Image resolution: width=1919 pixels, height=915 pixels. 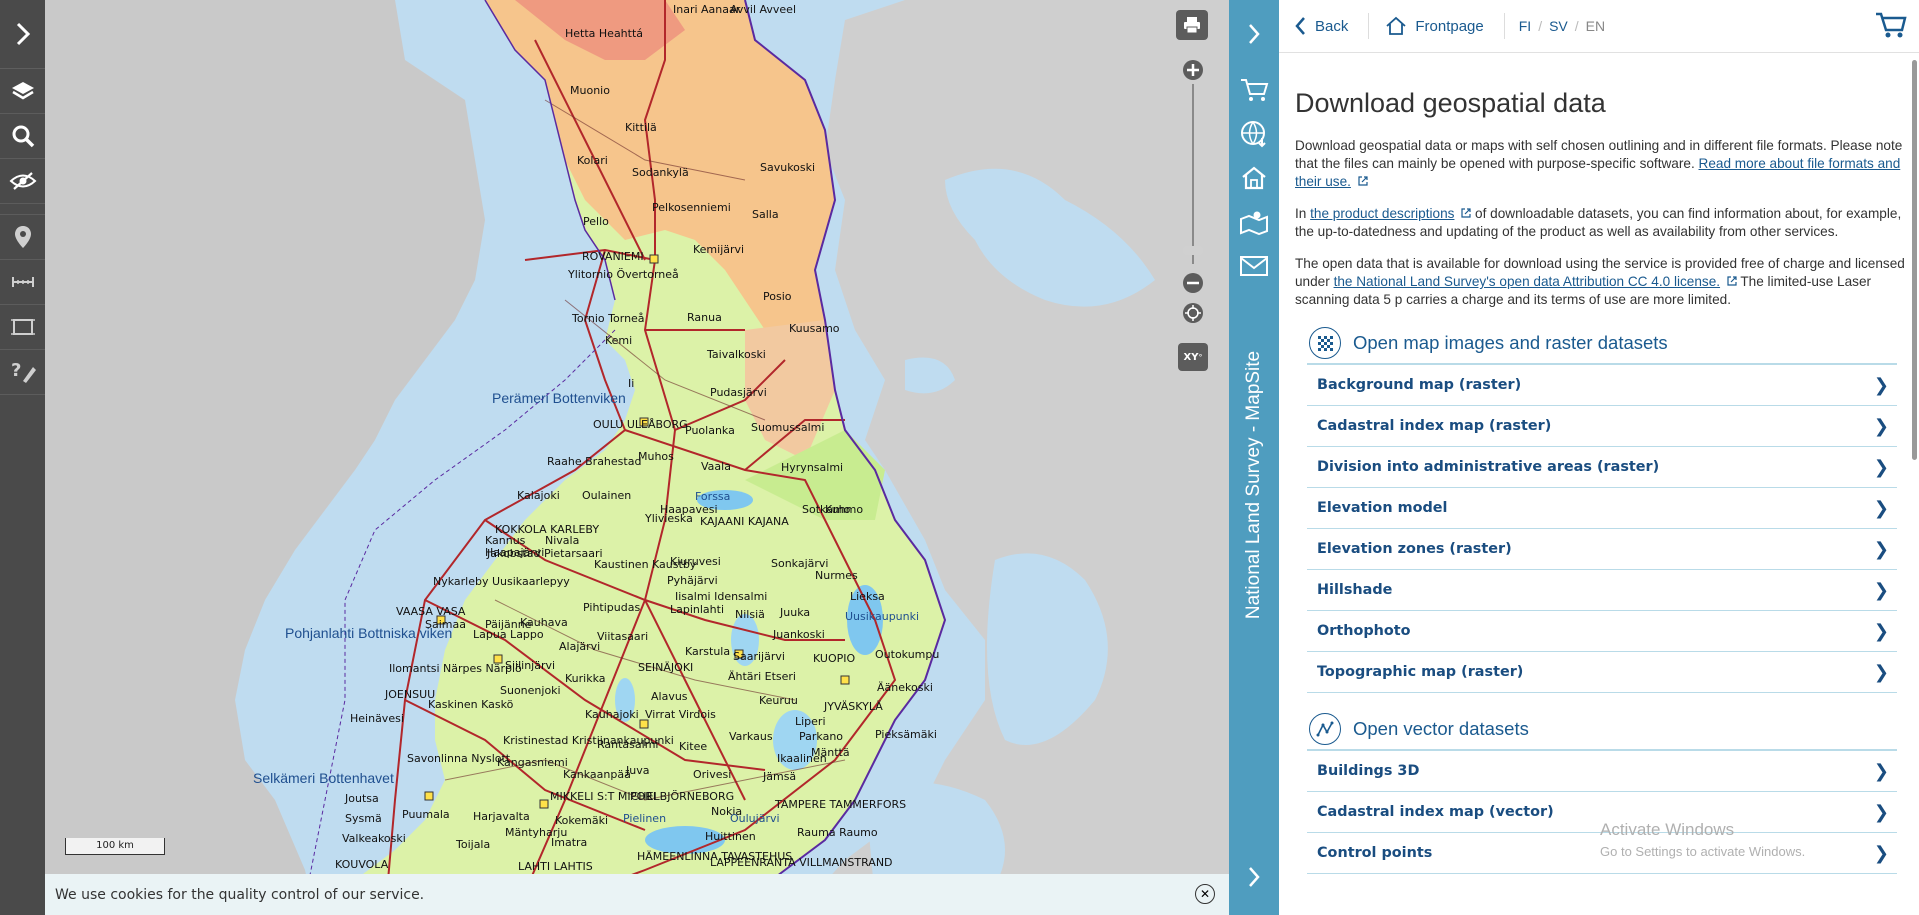 What do you see at coordinates (1254, 34) in the screenshot?
I see `rail-collapse-button` at bounding box center [1254, 34].